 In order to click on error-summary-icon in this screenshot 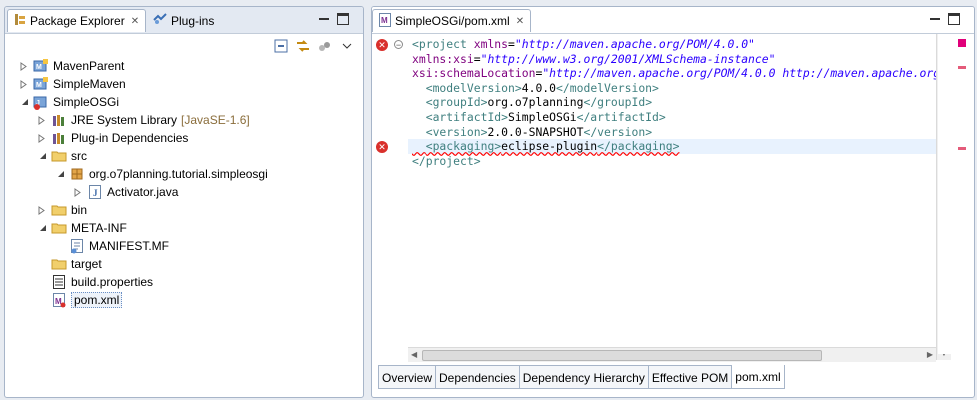, I will do `click(962, 43)`.